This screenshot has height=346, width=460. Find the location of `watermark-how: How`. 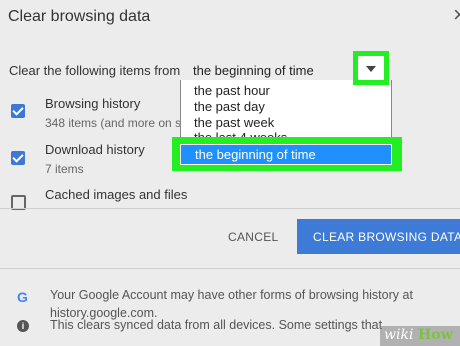

watermark-how: How is located at coordinates (435, 335).